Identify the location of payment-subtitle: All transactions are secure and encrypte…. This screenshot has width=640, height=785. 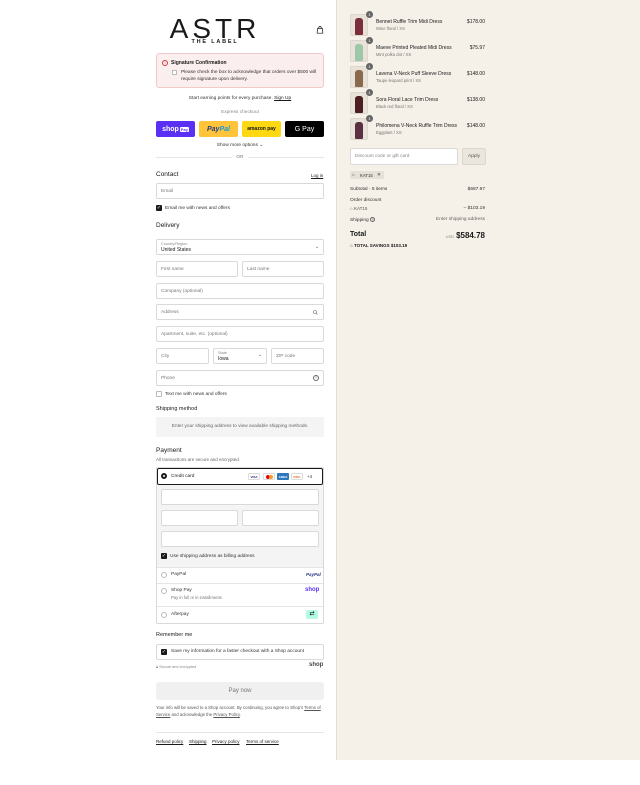
(198, 459).